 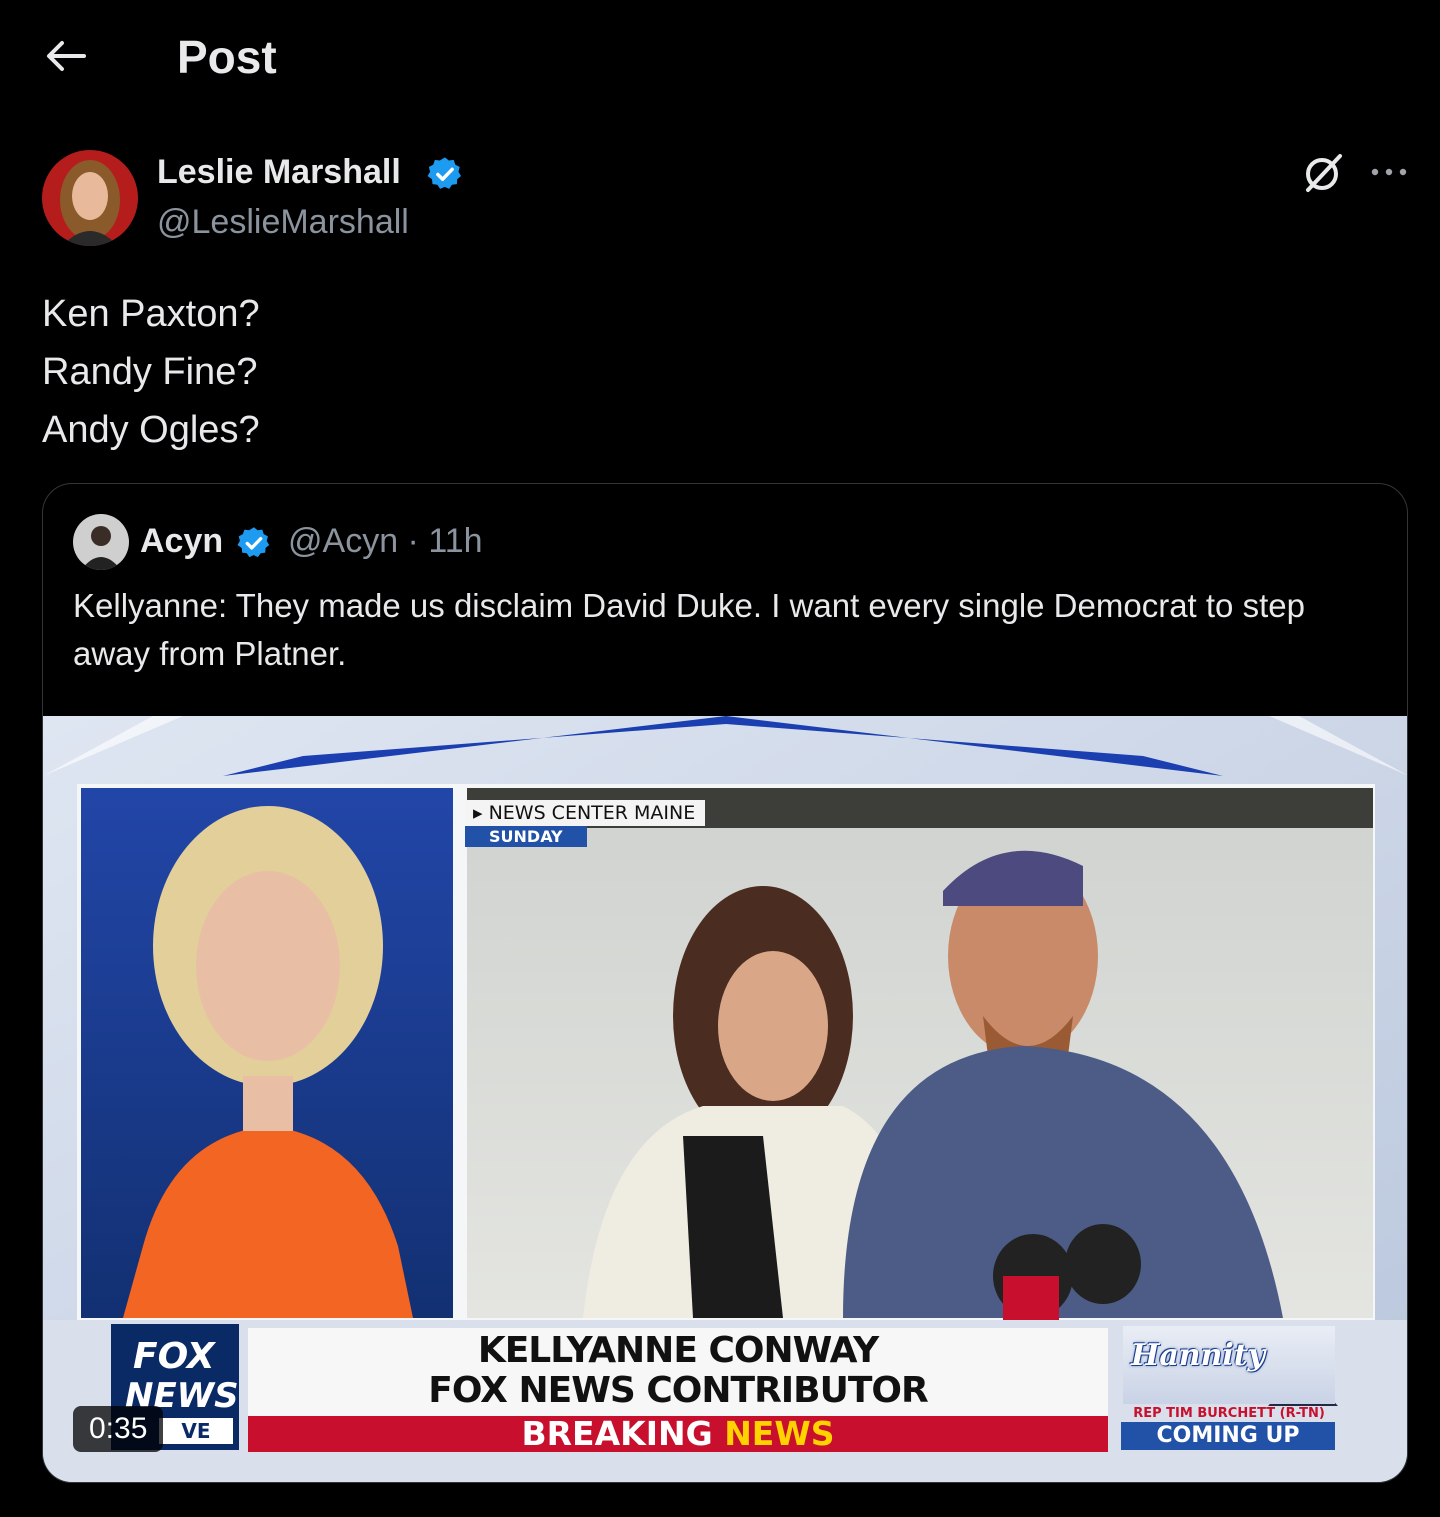 I want to click on more-options-button, so click(x=1389, y=173).